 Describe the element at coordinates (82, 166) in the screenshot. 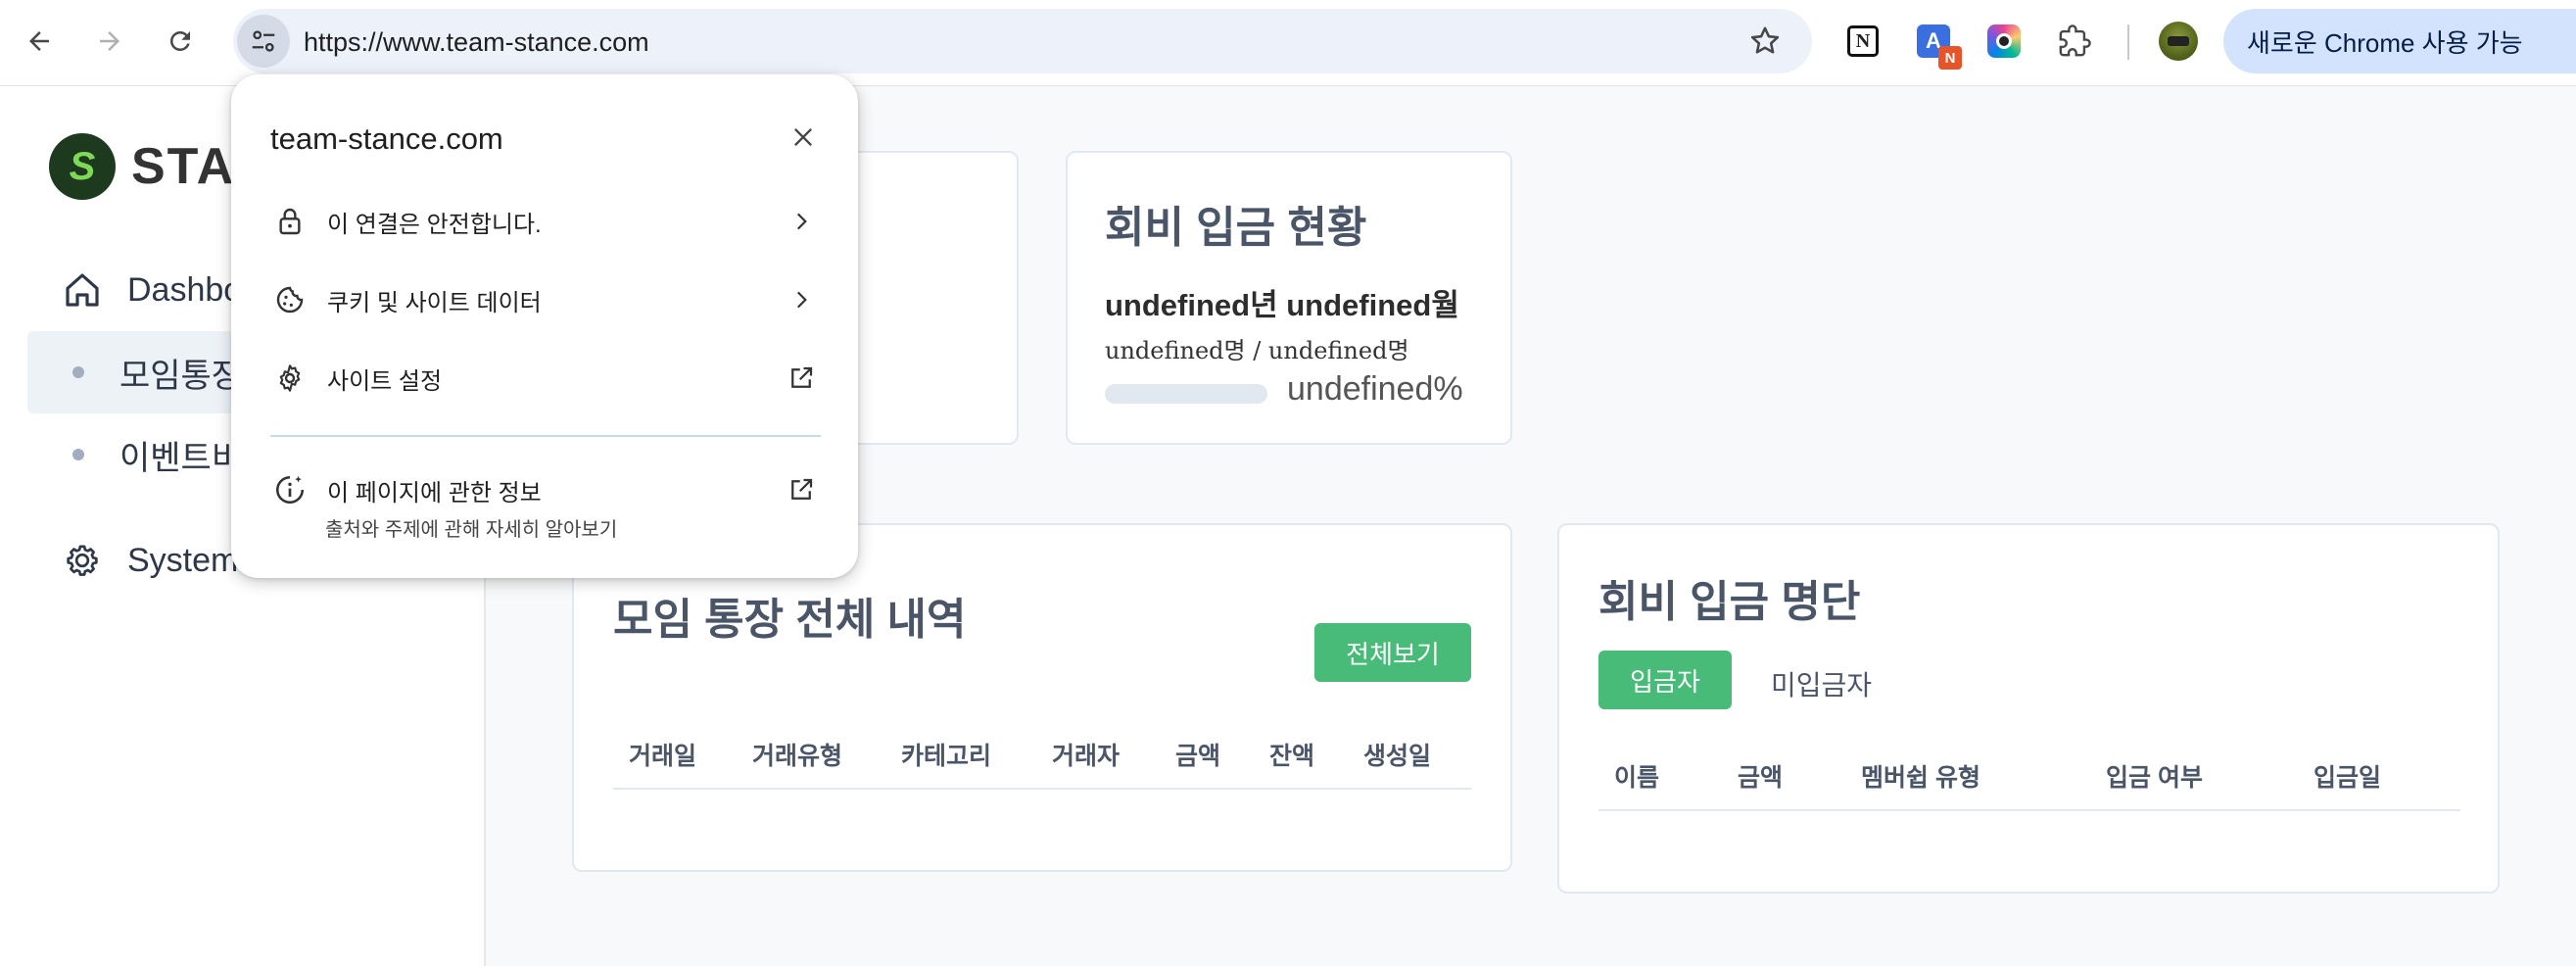

I see `logo-icon: S` at that location.